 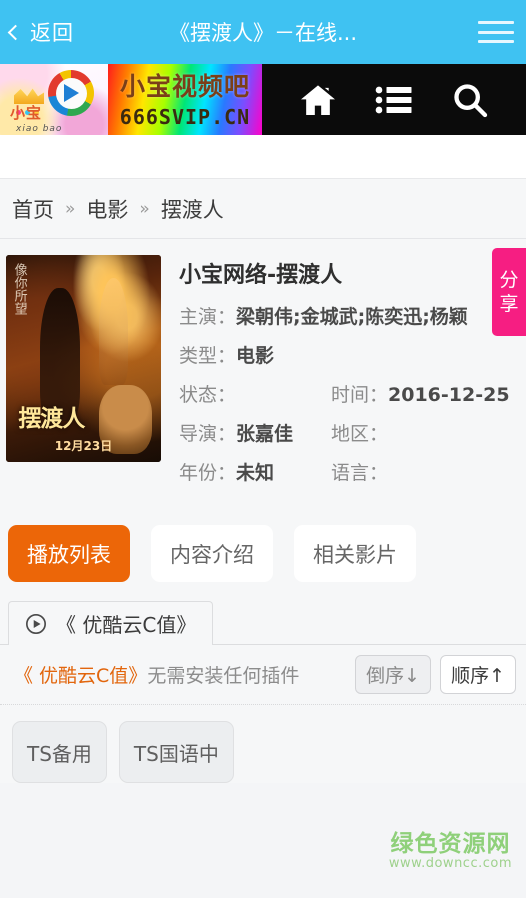 What do you see at coordinates (39, 129) in the screenshot?
I see `logo-subtitle-text: xiao bao` at bounding box center [39, 129].